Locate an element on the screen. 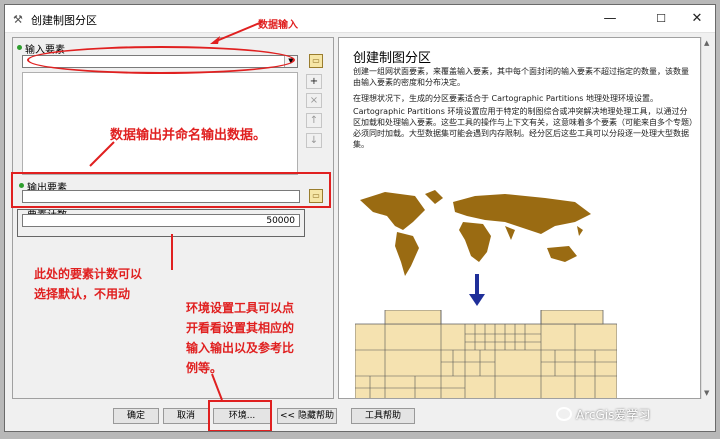 This screenshot has height=439, width=720. tool-help-button: 工具帮助 is located at coordinates (383, 416).